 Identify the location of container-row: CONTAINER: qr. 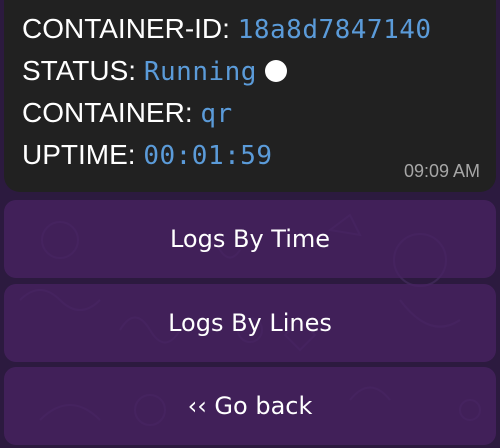
(250, 113).